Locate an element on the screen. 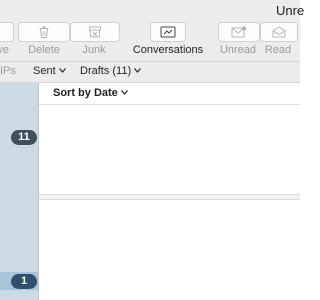 The height and width of the screenshot is (300, 320). move-button is located at coordinates (7, 32).